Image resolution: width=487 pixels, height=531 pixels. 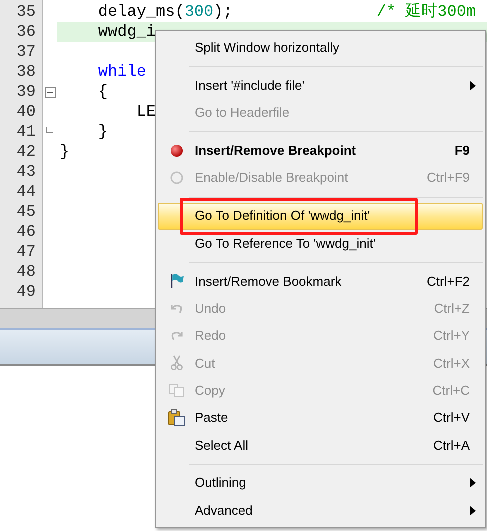 I want to click on menu-label: Redo, so click(x=210, y=336).